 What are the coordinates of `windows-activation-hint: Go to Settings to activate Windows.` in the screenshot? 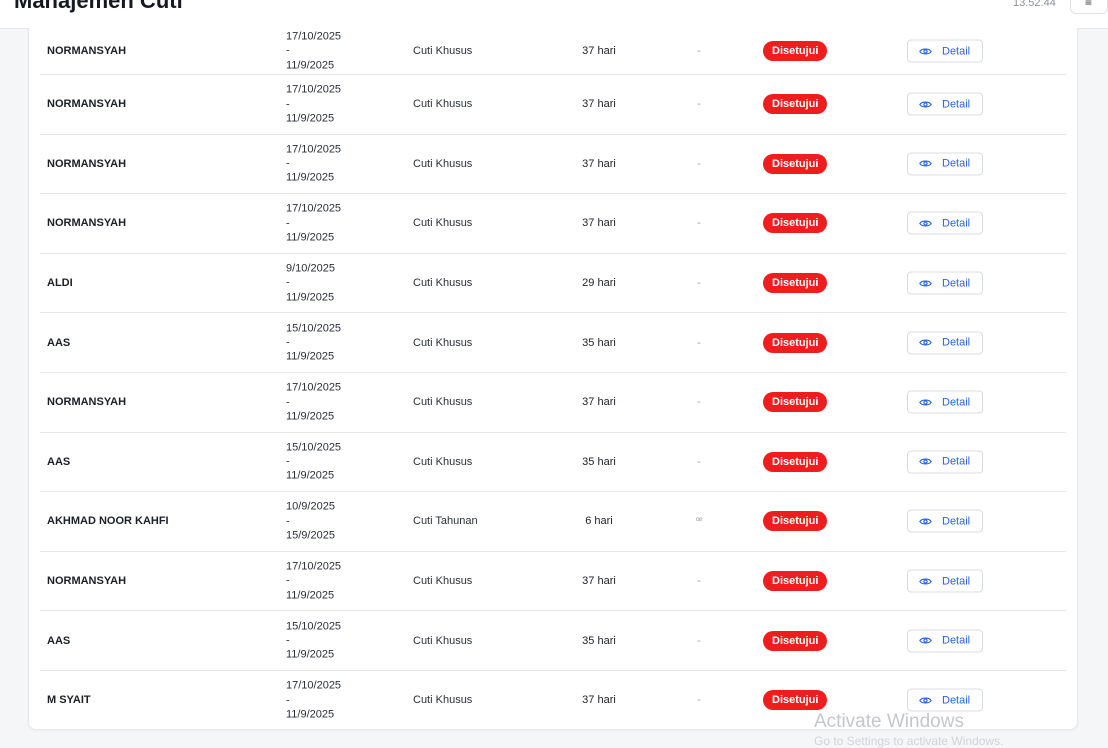 It's located at (909, 741).